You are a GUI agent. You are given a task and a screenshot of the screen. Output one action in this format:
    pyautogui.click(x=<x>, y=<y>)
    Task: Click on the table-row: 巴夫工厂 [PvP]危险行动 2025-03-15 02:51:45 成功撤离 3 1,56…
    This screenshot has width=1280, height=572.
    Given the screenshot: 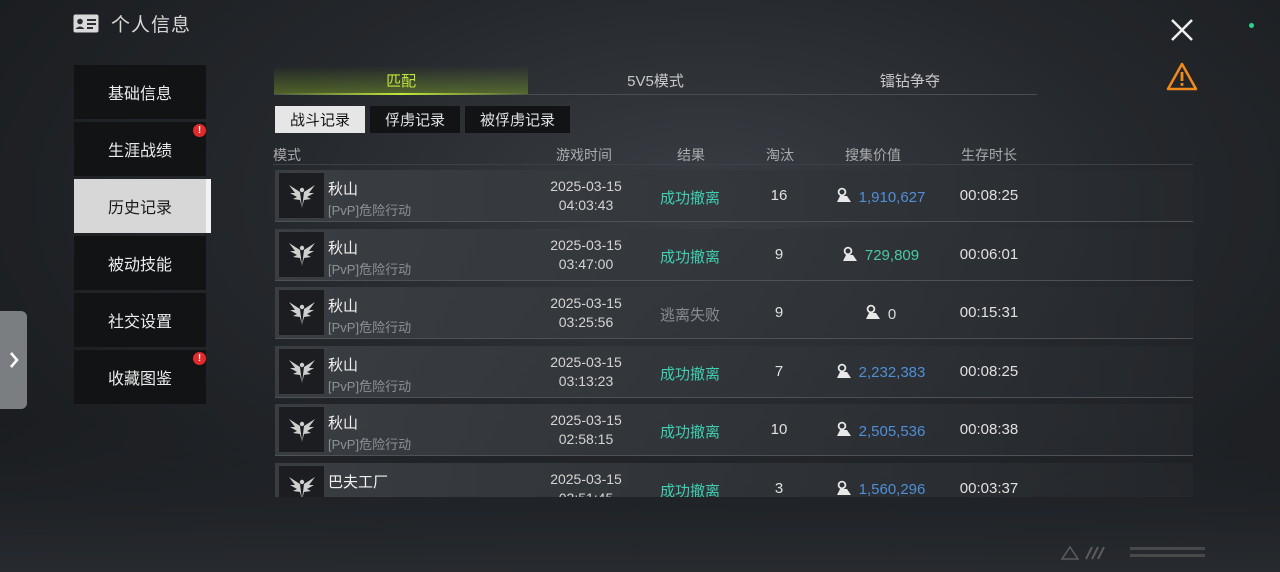 What is the action you would take?
    pyautogui.click(x=734, y=480)
    